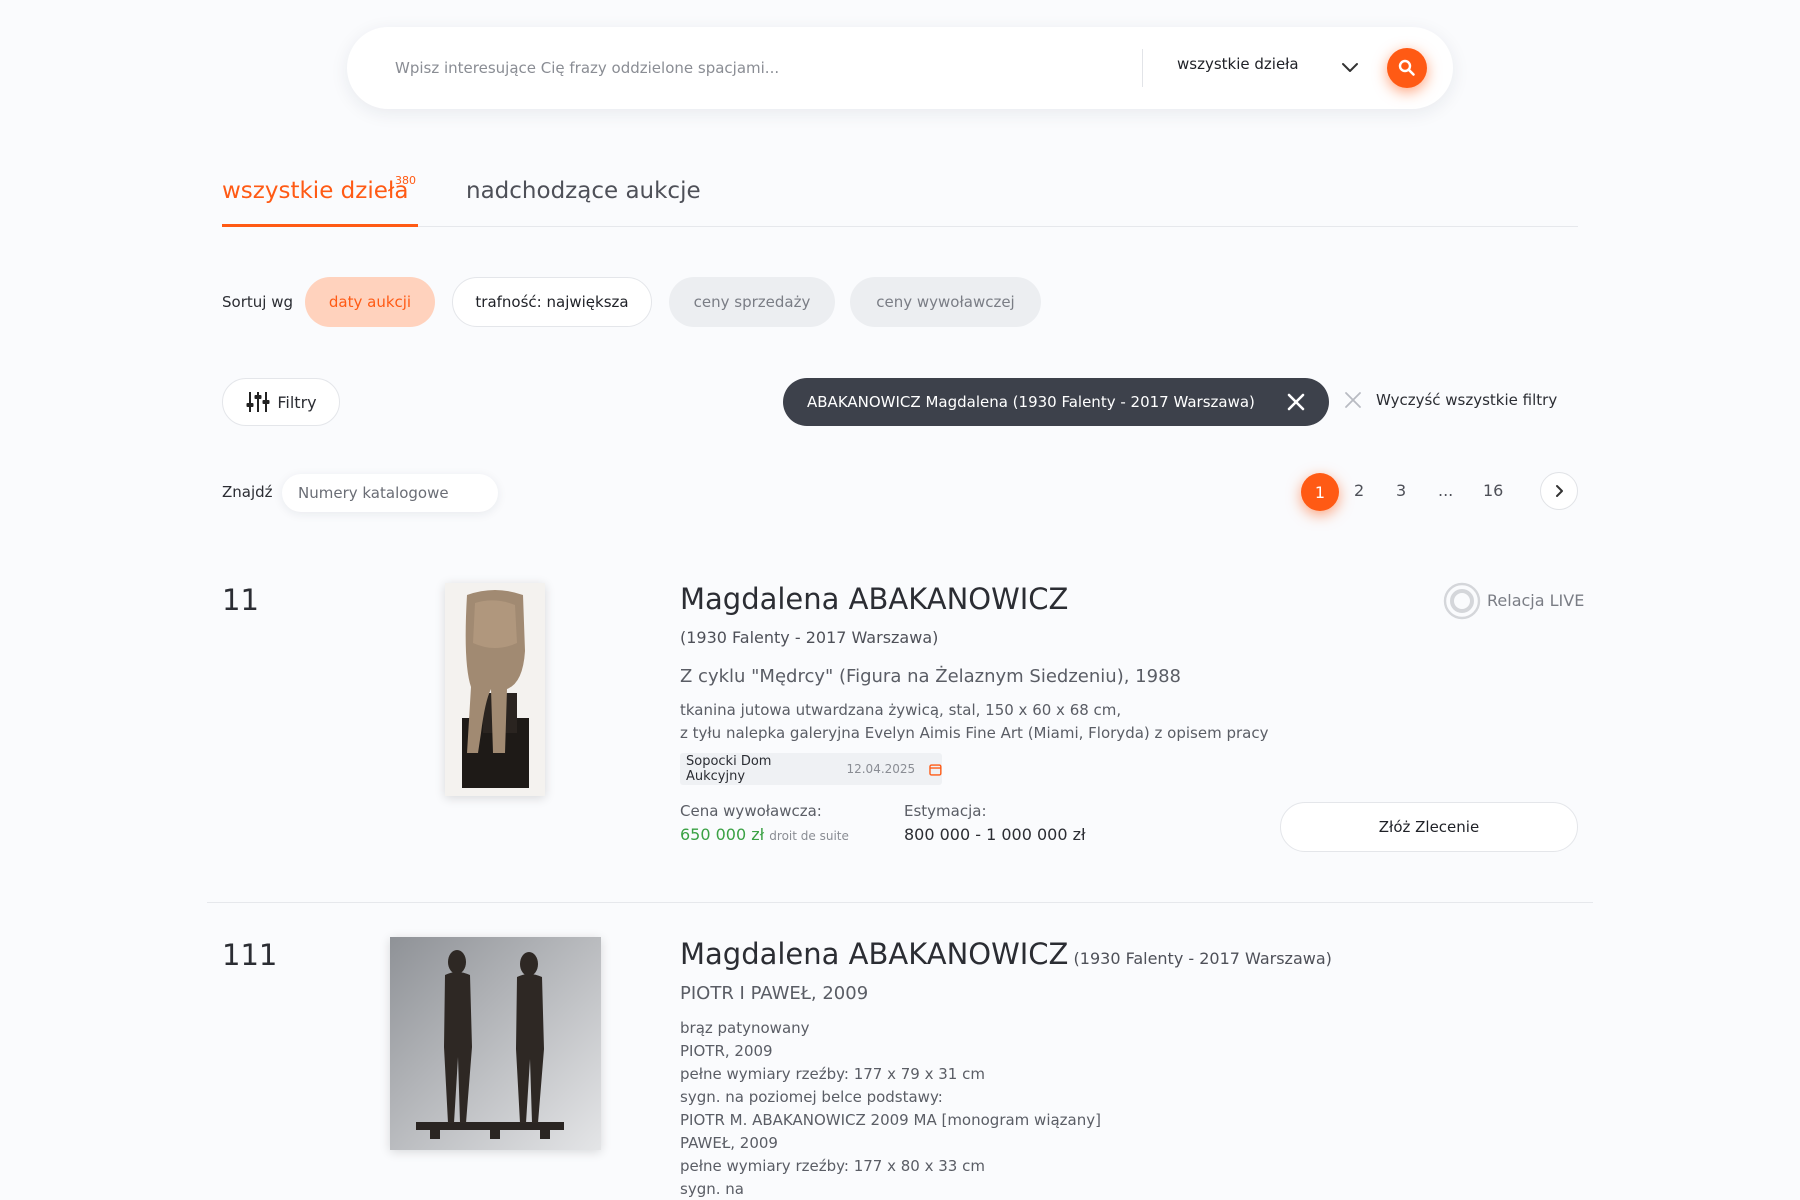 The height and width of the screenshot is (1200, 1800). What do you see at coordinates (735, 68) in the screenshot?
I see `search-input` at bounding box center [735, 68].